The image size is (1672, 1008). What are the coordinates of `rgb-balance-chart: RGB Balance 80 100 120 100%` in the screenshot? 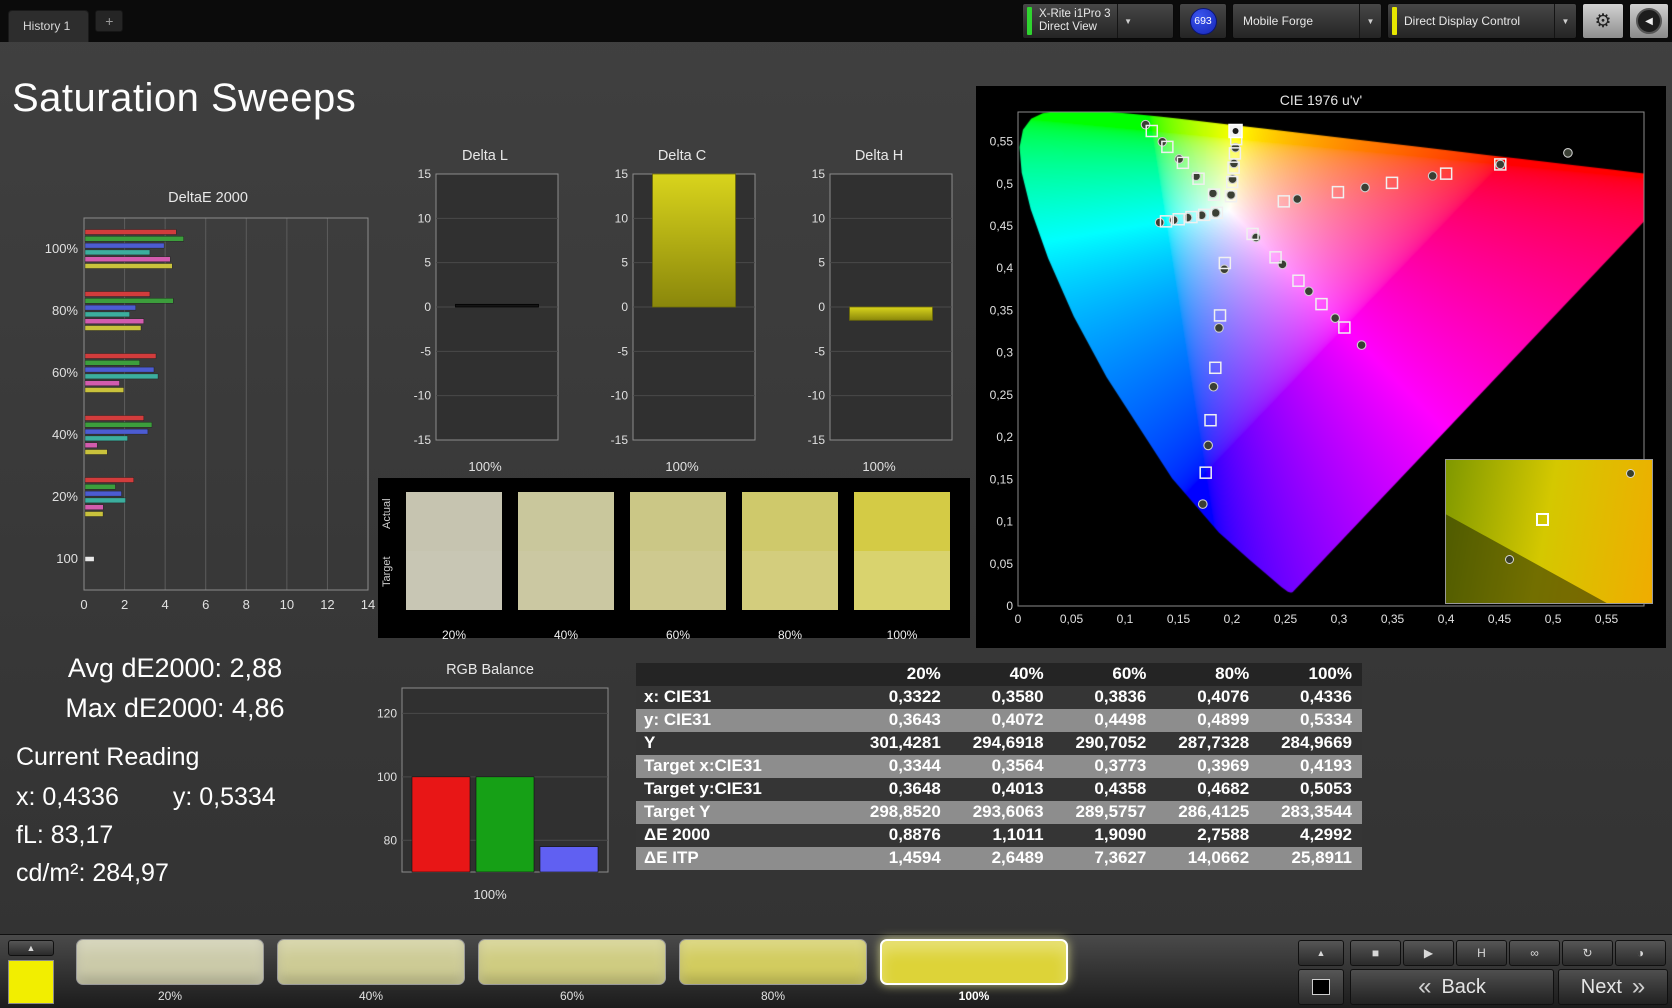 It's located at (490, 782).